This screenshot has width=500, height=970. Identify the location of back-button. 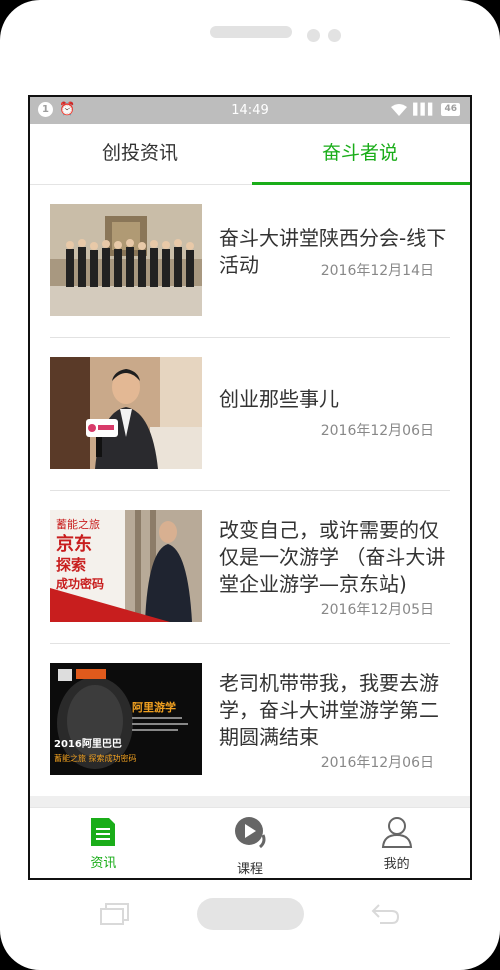
(385, 914).